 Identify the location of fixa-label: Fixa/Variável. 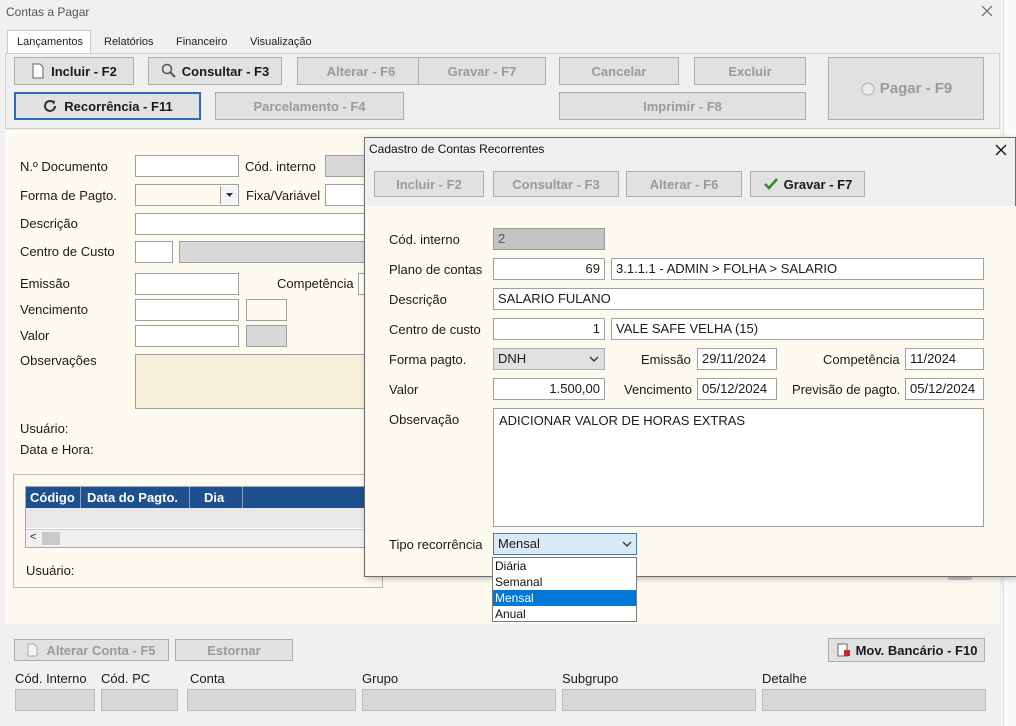
(283, 195).